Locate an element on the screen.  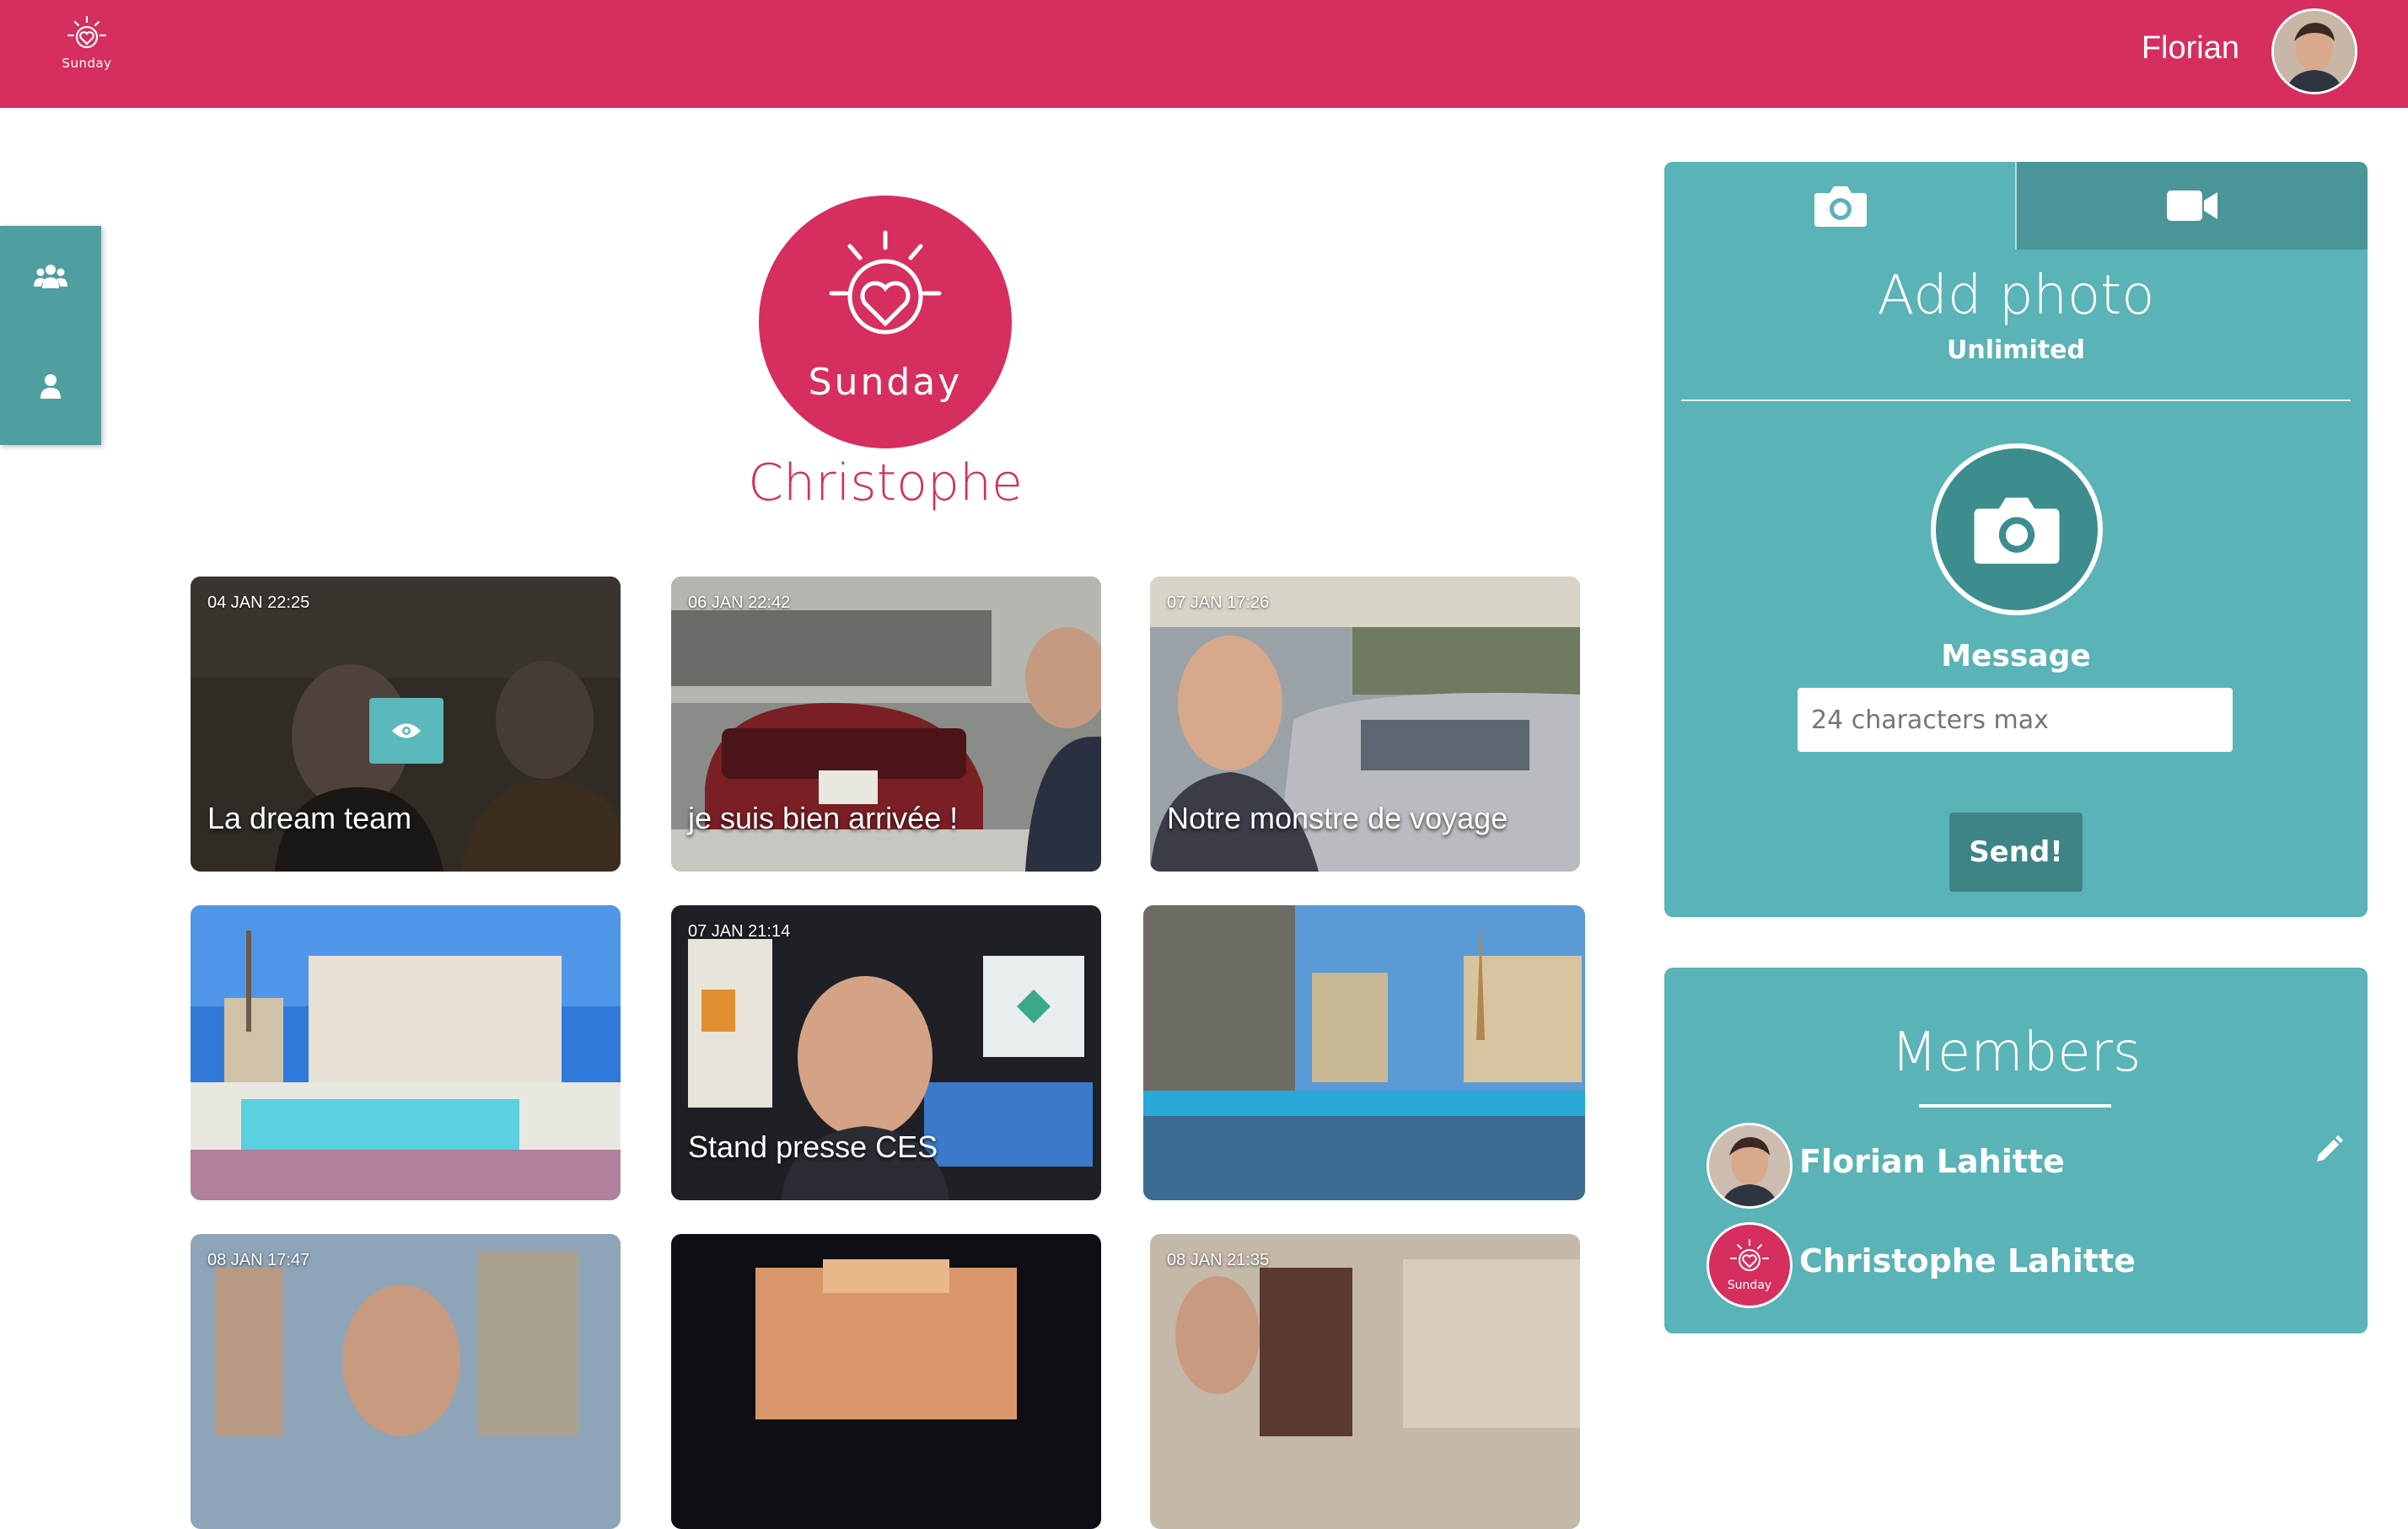
photo-date: 07 JAN 17:26 is located at coordinates (1218, 602).